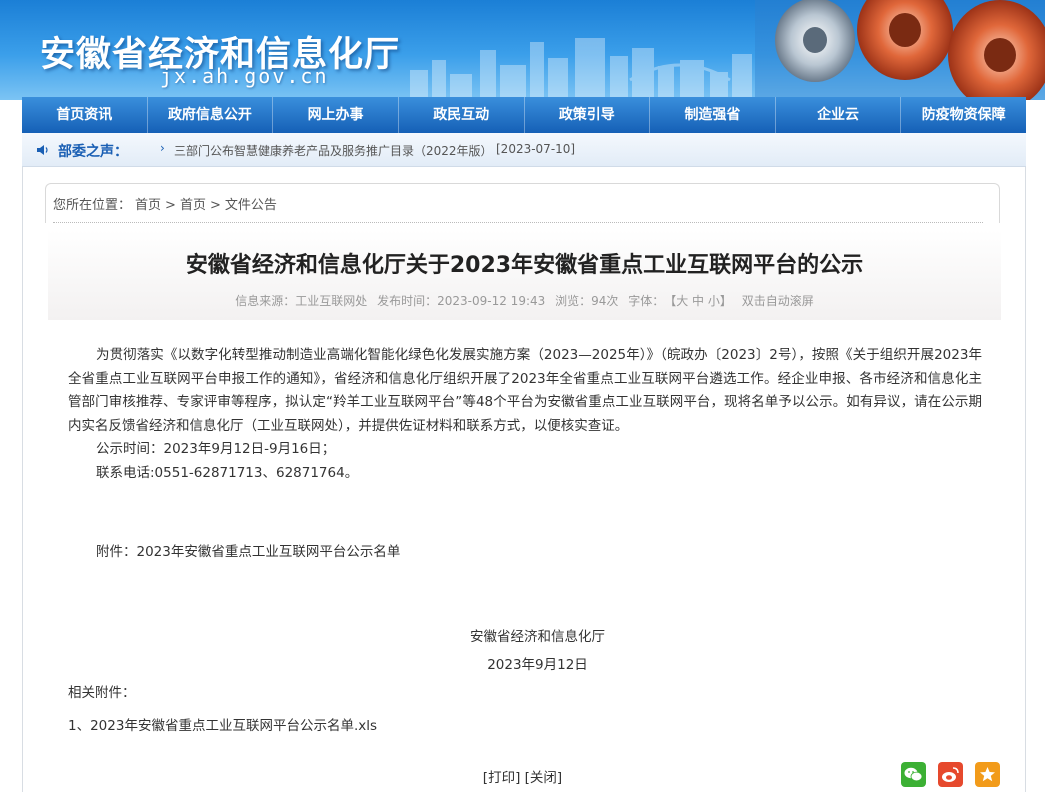 This screenshot has width=1045, height=792. What do you see at coordinates (216, 449) in the screenshot?
I see `notice-period: 公示时间：2023年9月12日-9月16日；` at bounding box center [216, 449].